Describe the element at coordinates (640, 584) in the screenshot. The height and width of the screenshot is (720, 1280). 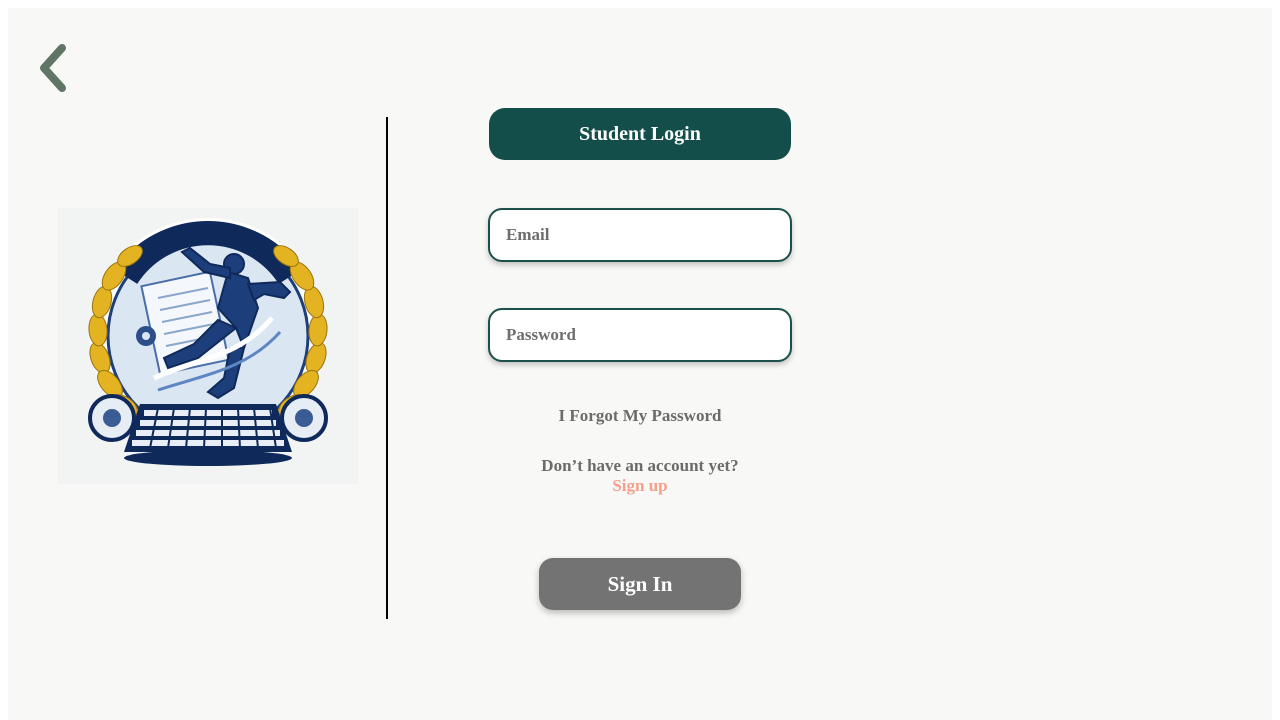
I see `signin-button: Sign In` at that location.